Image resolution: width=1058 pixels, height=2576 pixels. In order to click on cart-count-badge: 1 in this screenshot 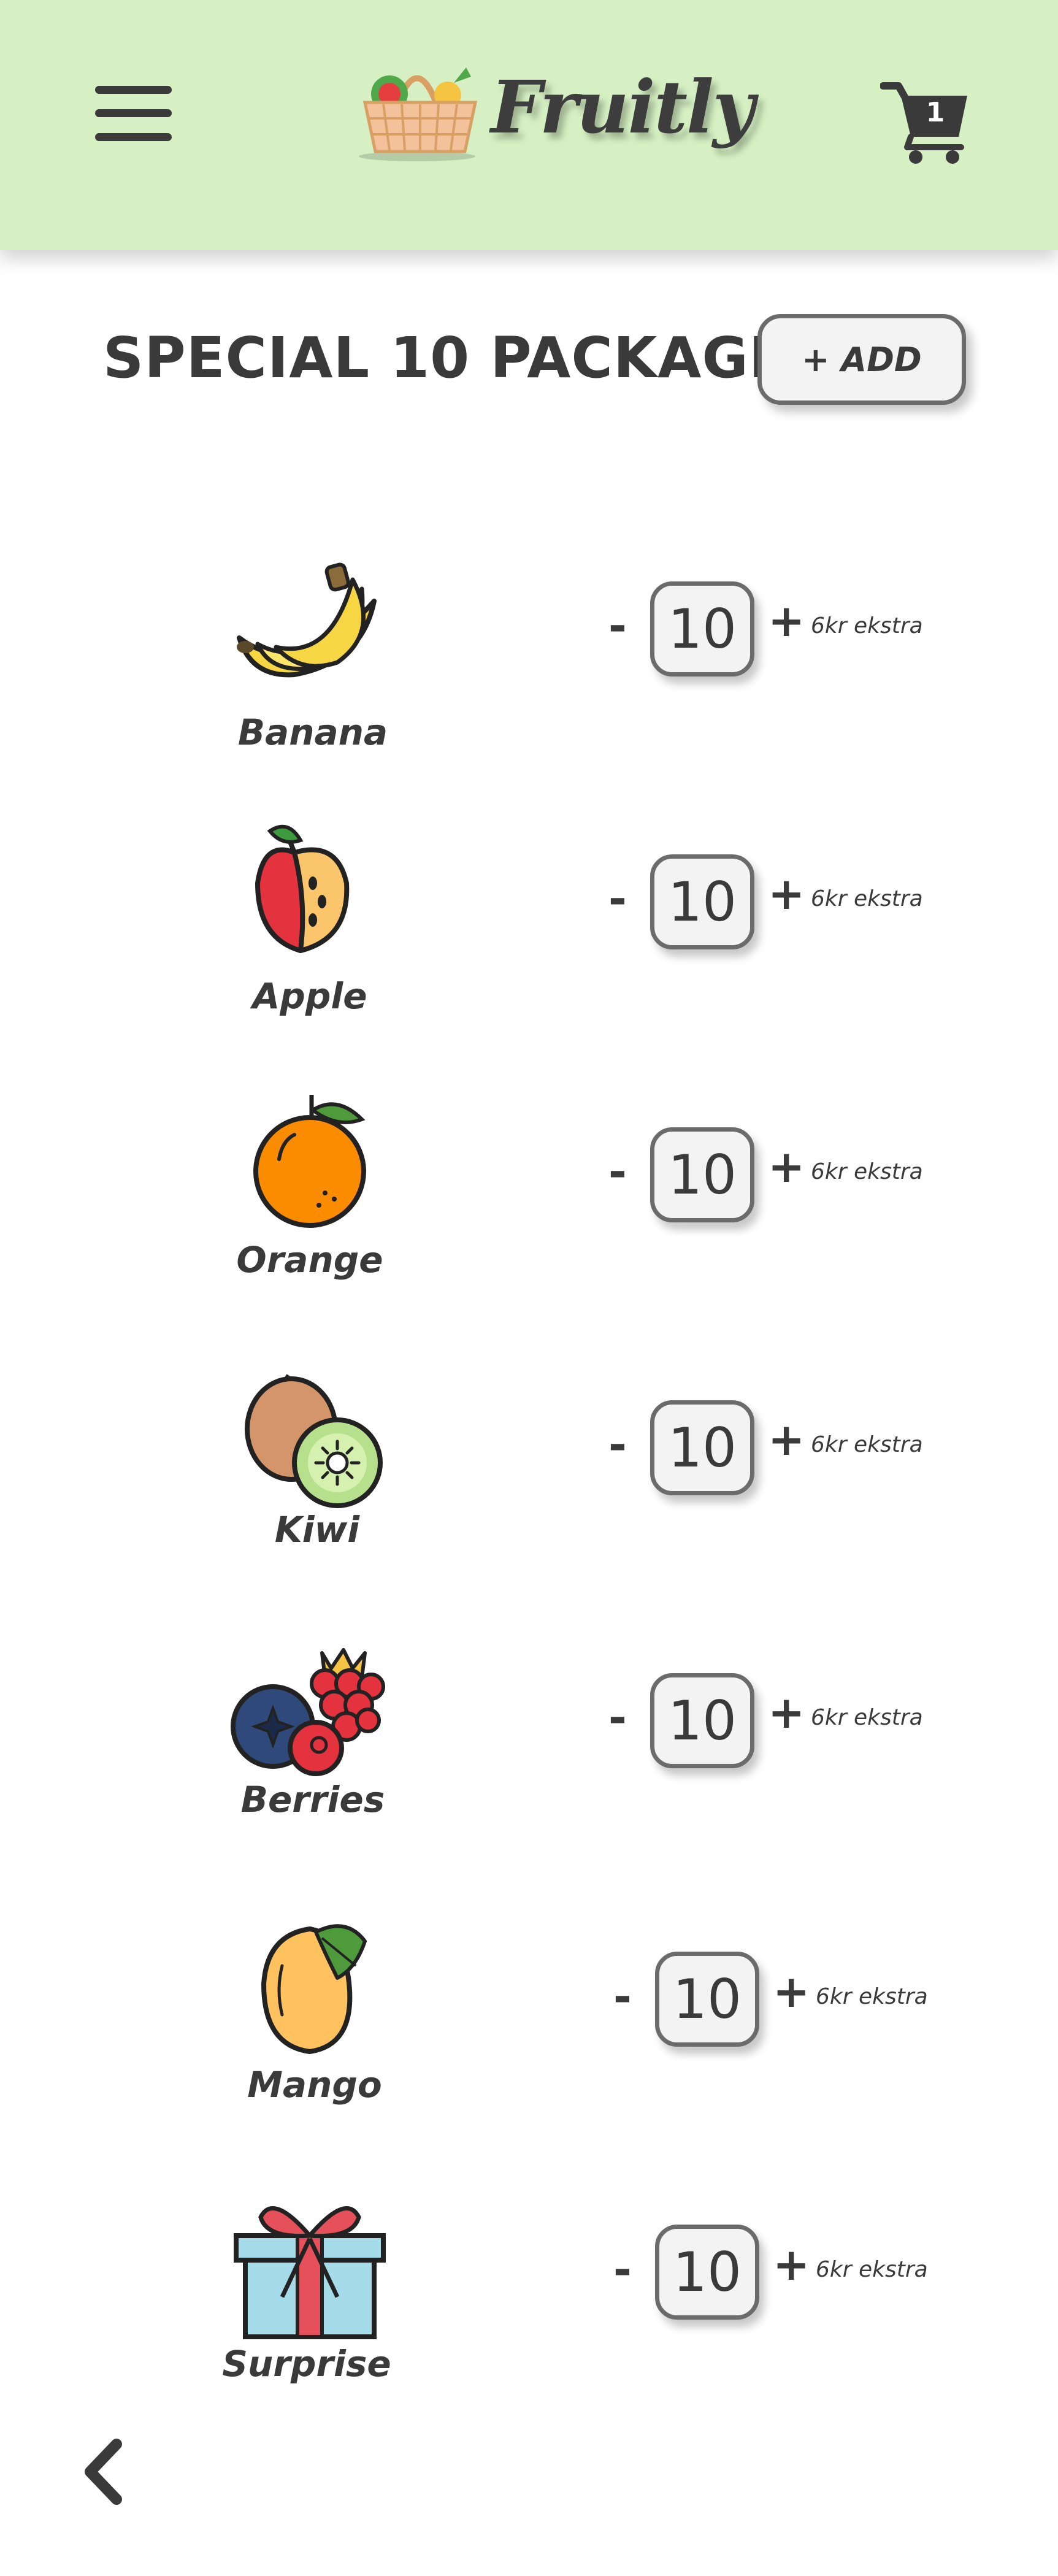, I will do `click(935, 112)`.